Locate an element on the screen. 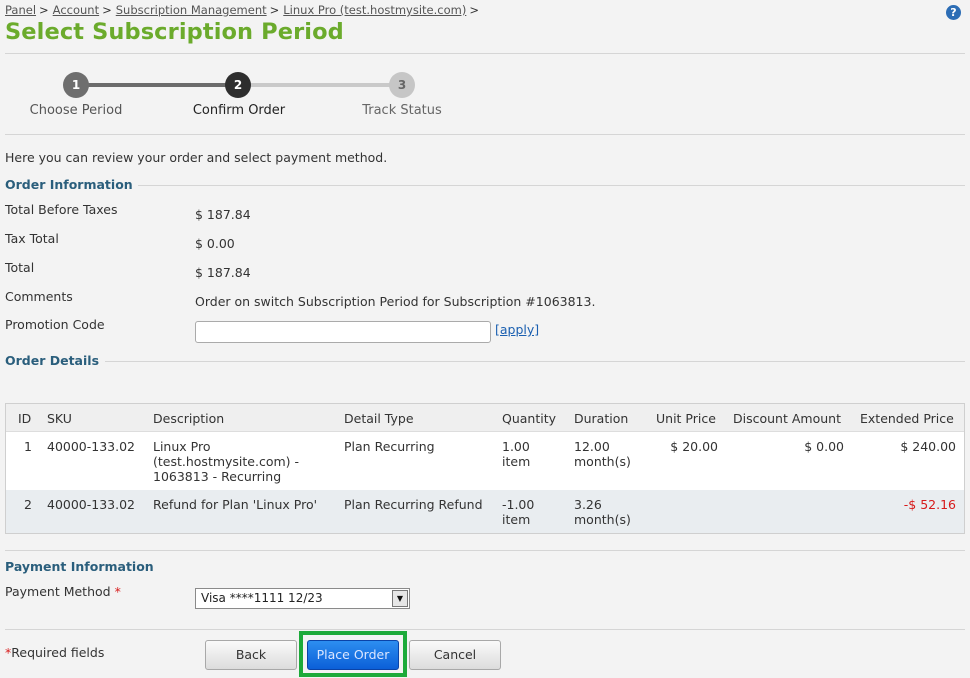  column-header-discount-amount: Discount Amount is located at coordinates (787, 418).